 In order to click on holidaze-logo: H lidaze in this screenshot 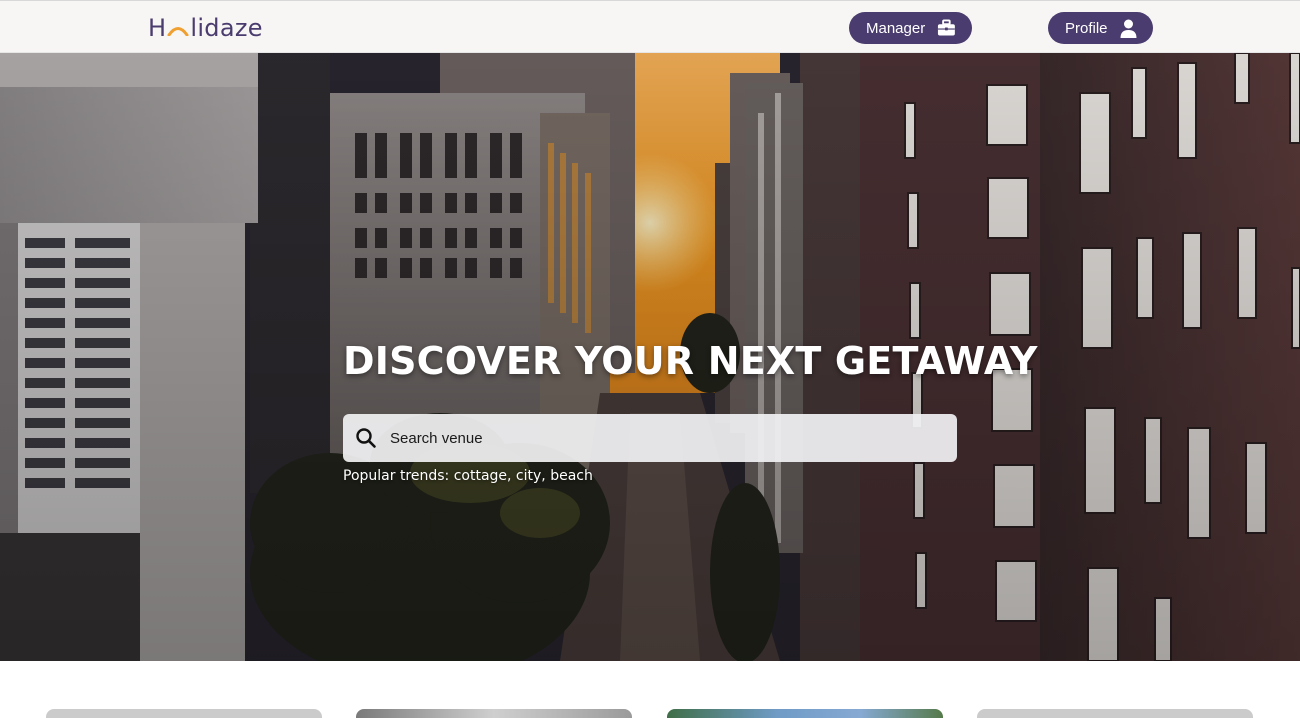, I will do `click(205, 28)`.